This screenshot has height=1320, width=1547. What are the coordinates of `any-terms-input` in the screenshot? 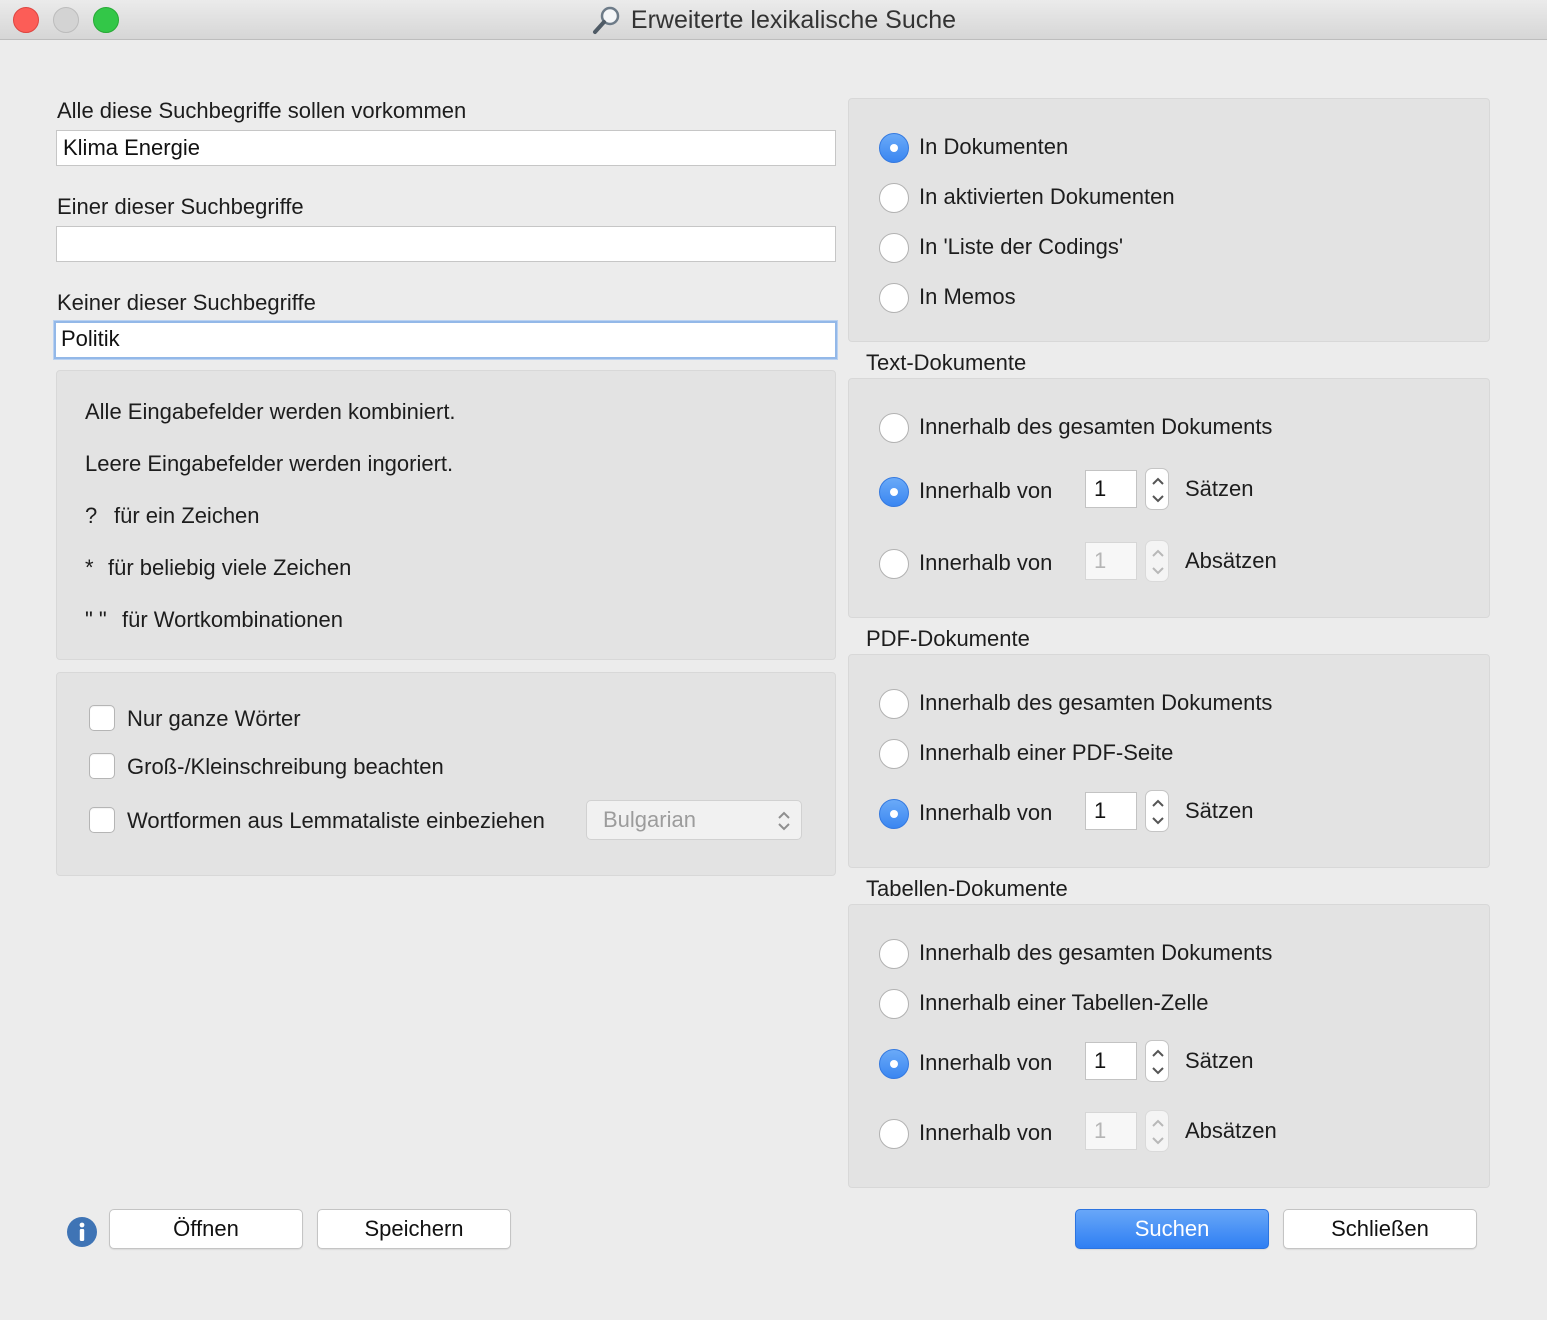 It's located at (446, 244).